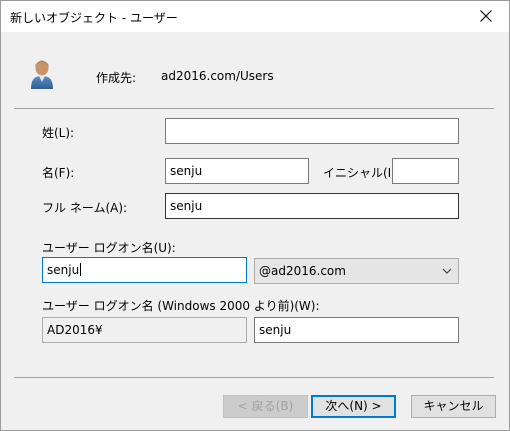  What do you see at coordinates (302, 271) in the screenshot?
I see `domain-dropdown-value: @ad2016.com` at bounding box center [302, 271].